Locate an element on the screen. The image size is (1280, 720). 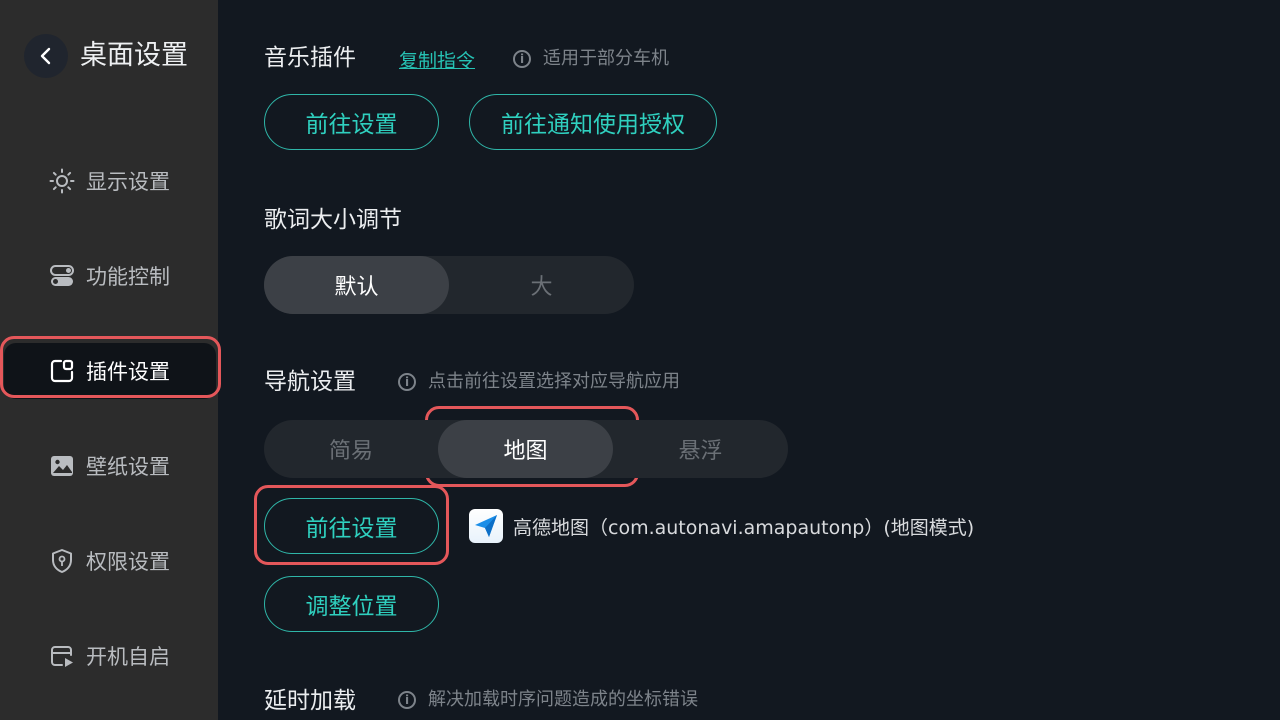
sidebar-item-label: 开机自启 is located at coordinates (128, 657).